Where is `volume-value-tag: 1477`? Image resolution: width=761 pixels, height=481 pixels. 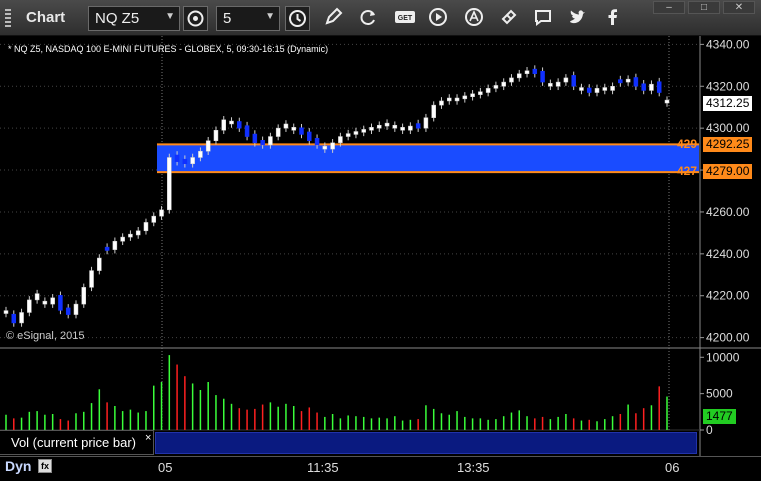
volume-value-tag: 1477 is located at coordinates (719, 416).